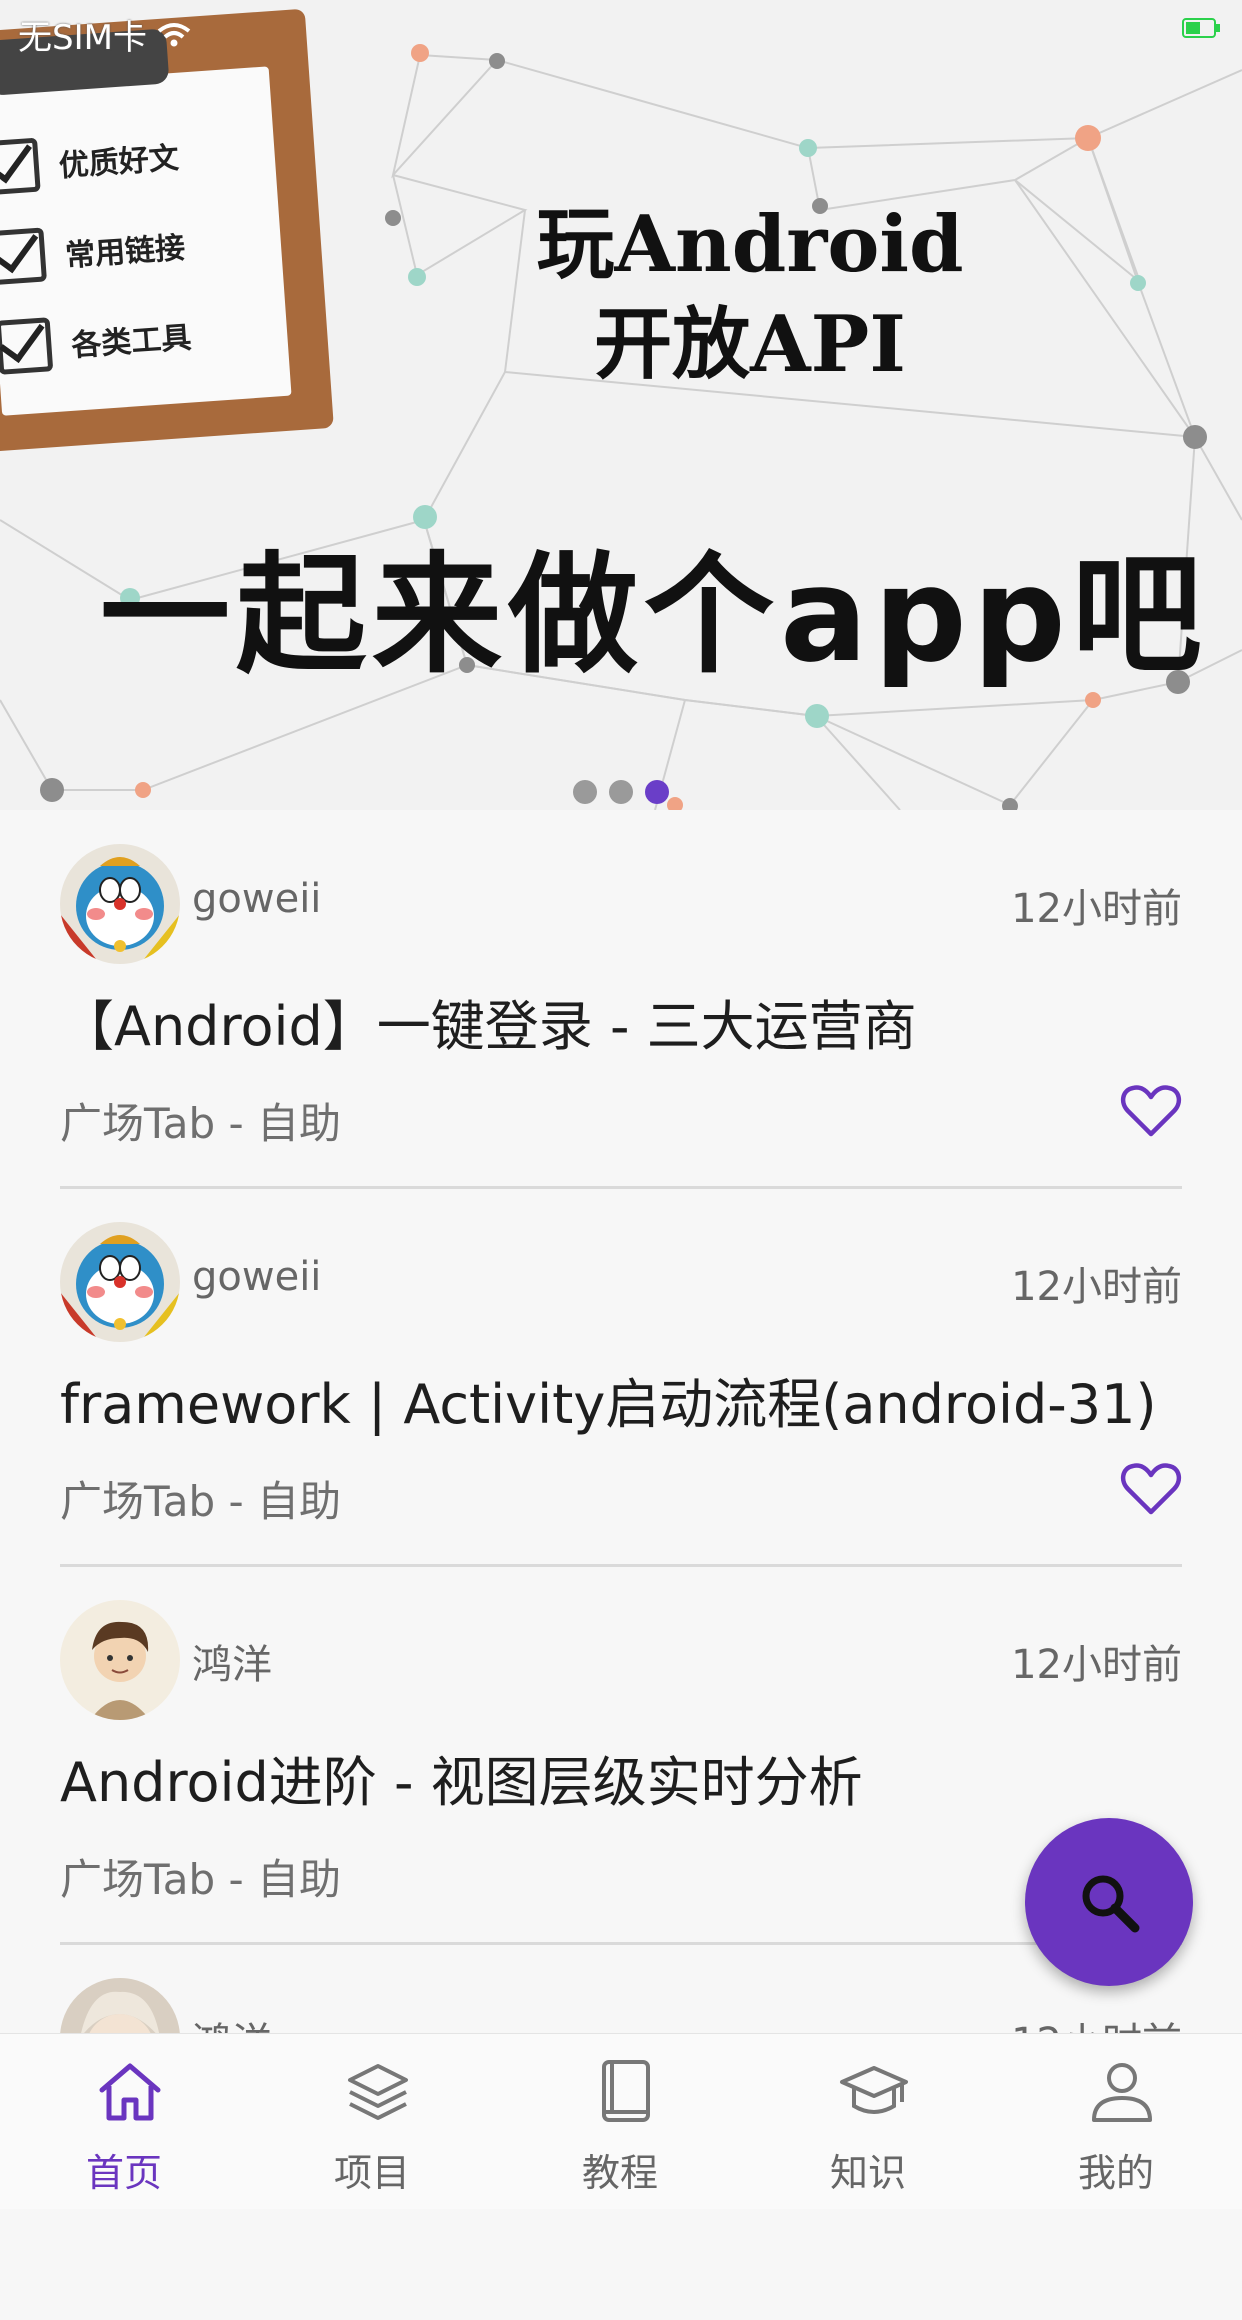  Describe the element at coordinates (82, 38) in the screenshot. I see `carrier-text: 无SIM卡` at that location.